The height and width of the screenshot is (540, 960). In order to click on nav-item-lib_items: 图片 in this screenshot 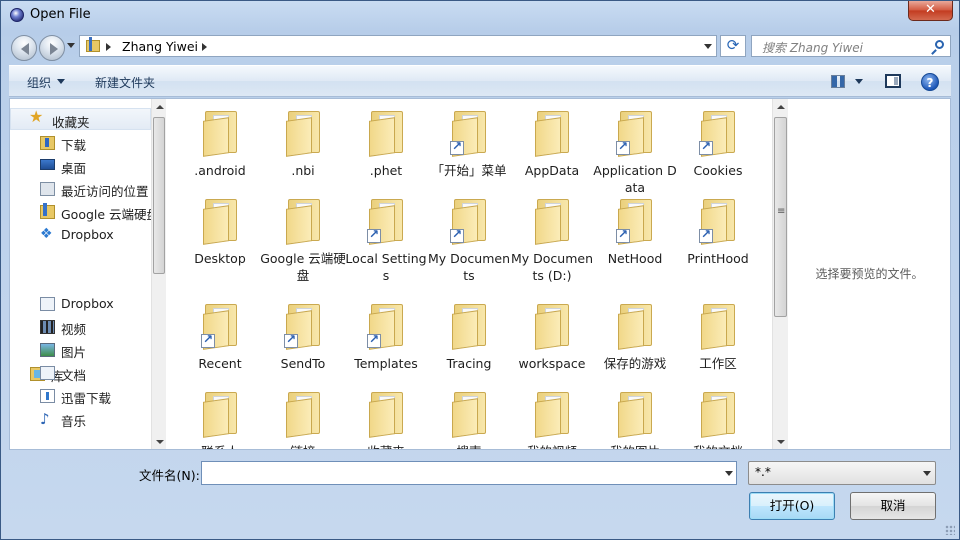, I will do `click(80, 350)`.